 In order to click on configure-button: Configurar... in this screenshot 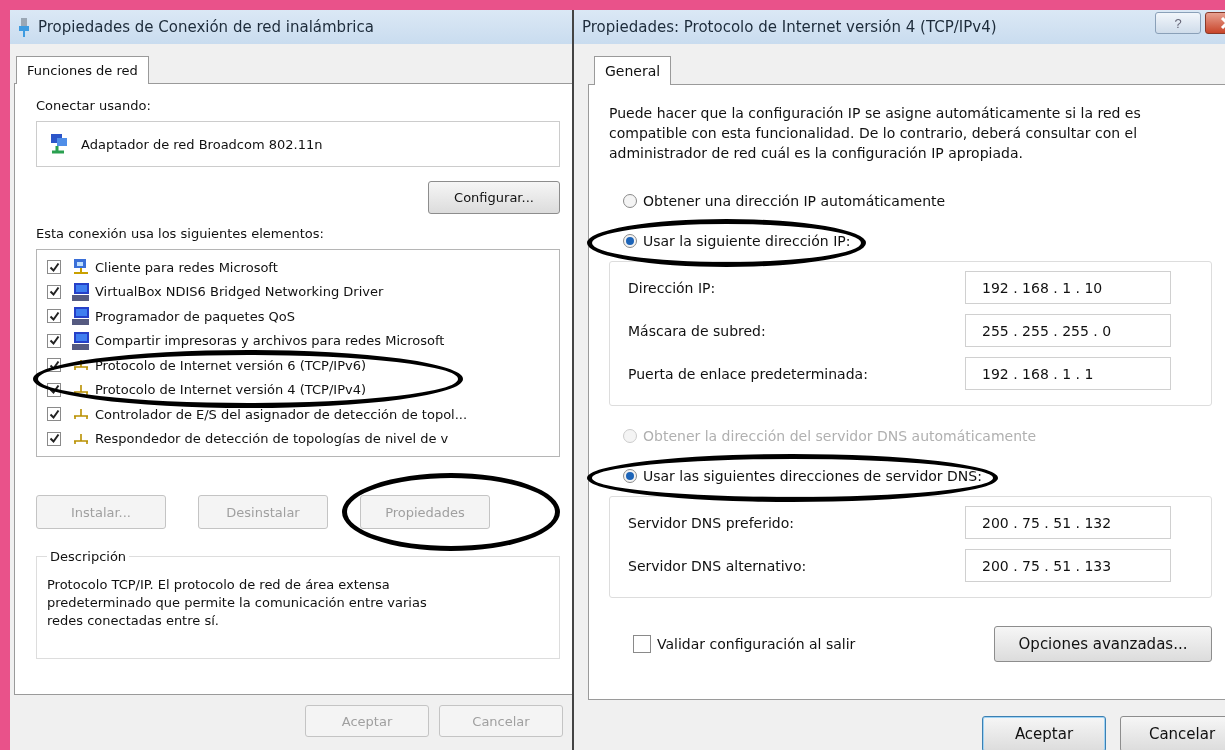, I will do `click(494, 197)`.